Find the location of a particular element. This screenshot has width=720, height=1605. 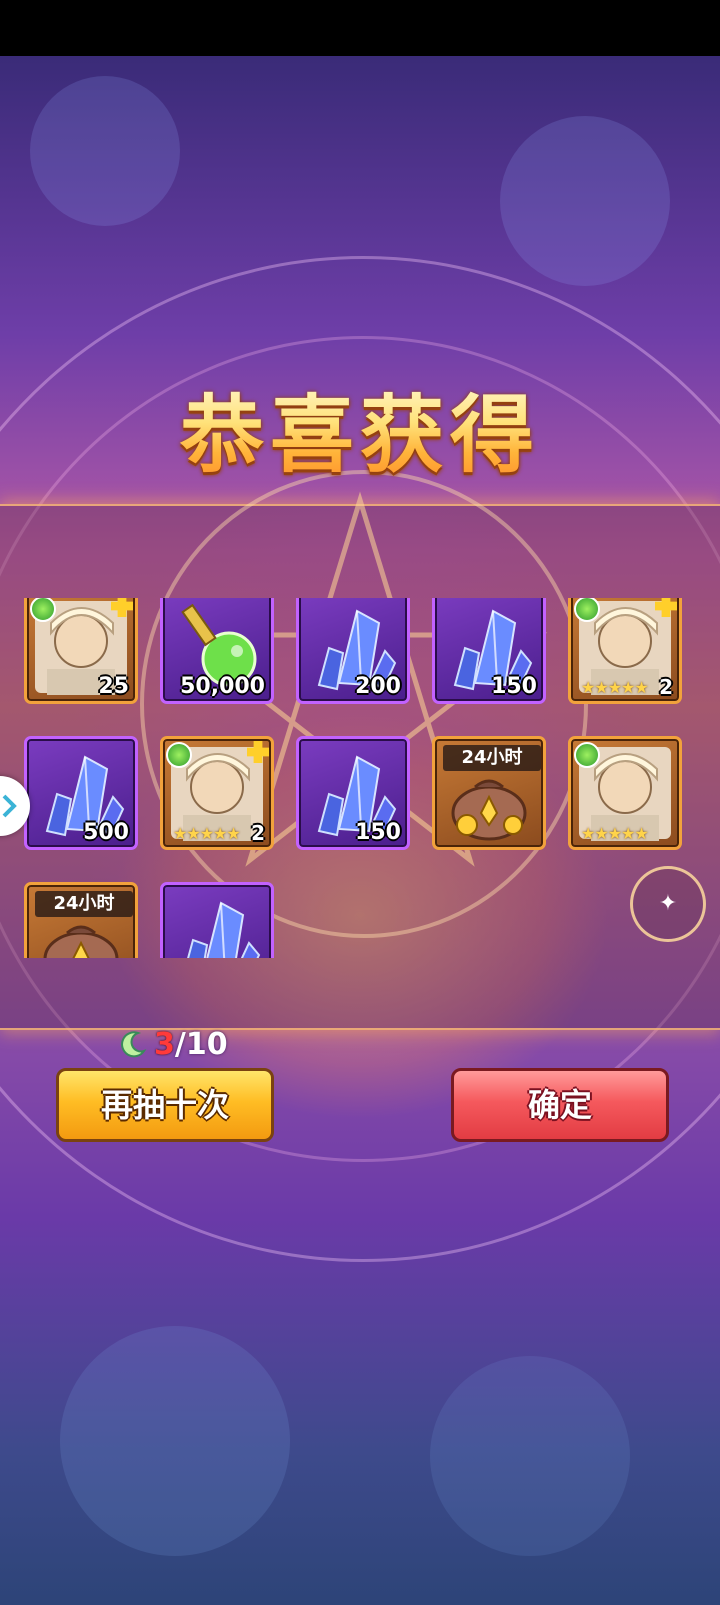

sparkle-button: ✦ is located at coordinates (668, 904).